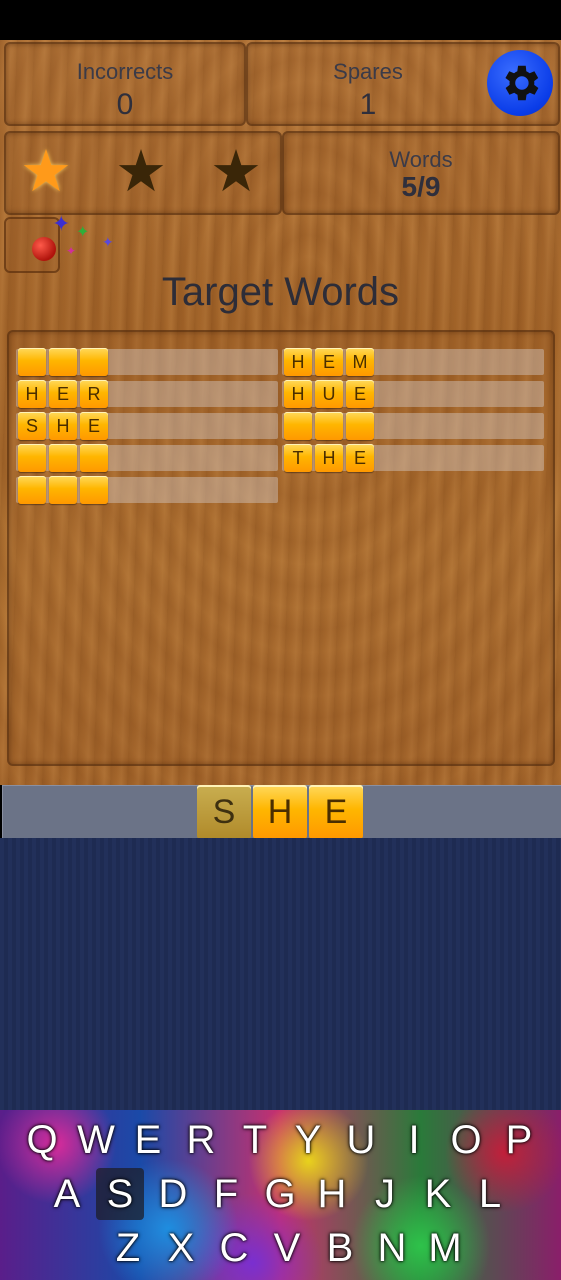 The image size is (561, 1280). Describe the element at coordinates (490, 1194) in the screenshot. I see `key-l: L` at that location.